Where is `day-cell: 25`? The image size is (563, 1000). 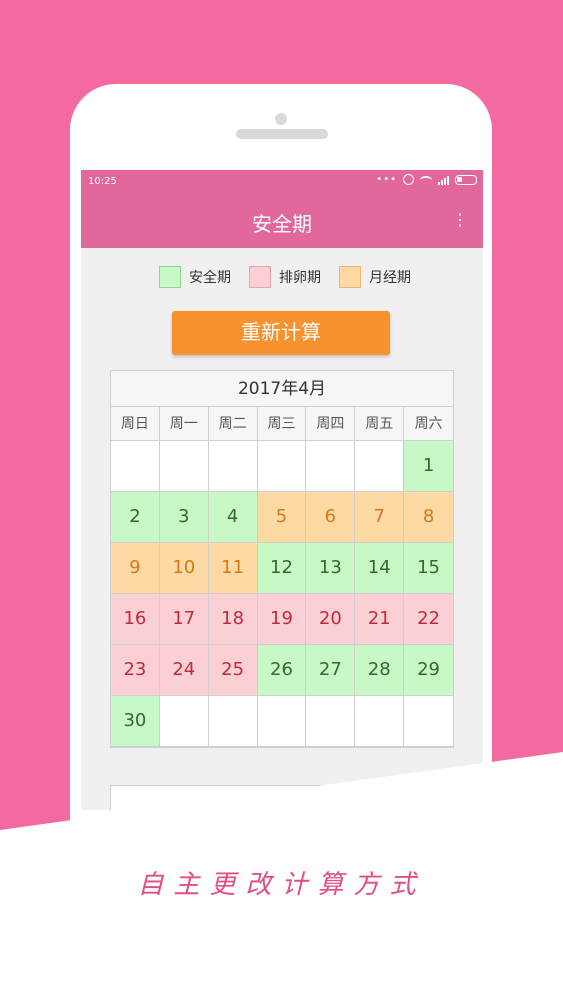
day-cell: 25 is located at coordinates (233, 670).